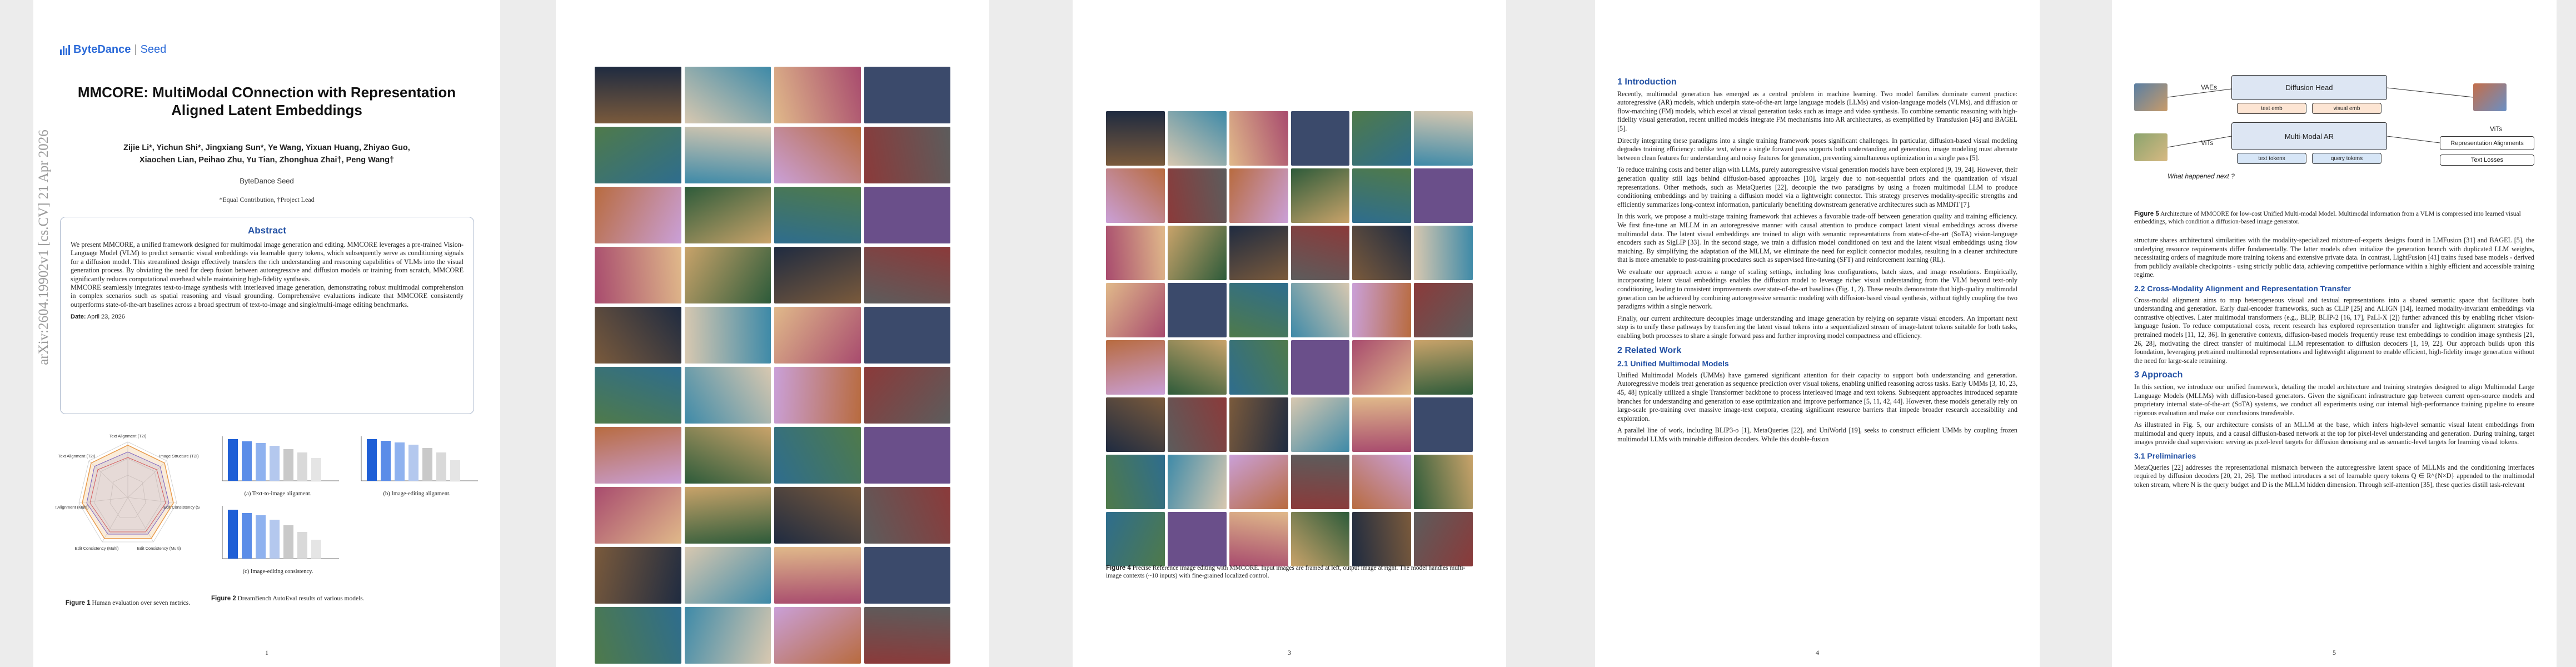 This screenshot has width=2576, height=667. Describe the element at coordinates (65, 49) in the screenshot. I see `bytedance-logo-icon` at that location.